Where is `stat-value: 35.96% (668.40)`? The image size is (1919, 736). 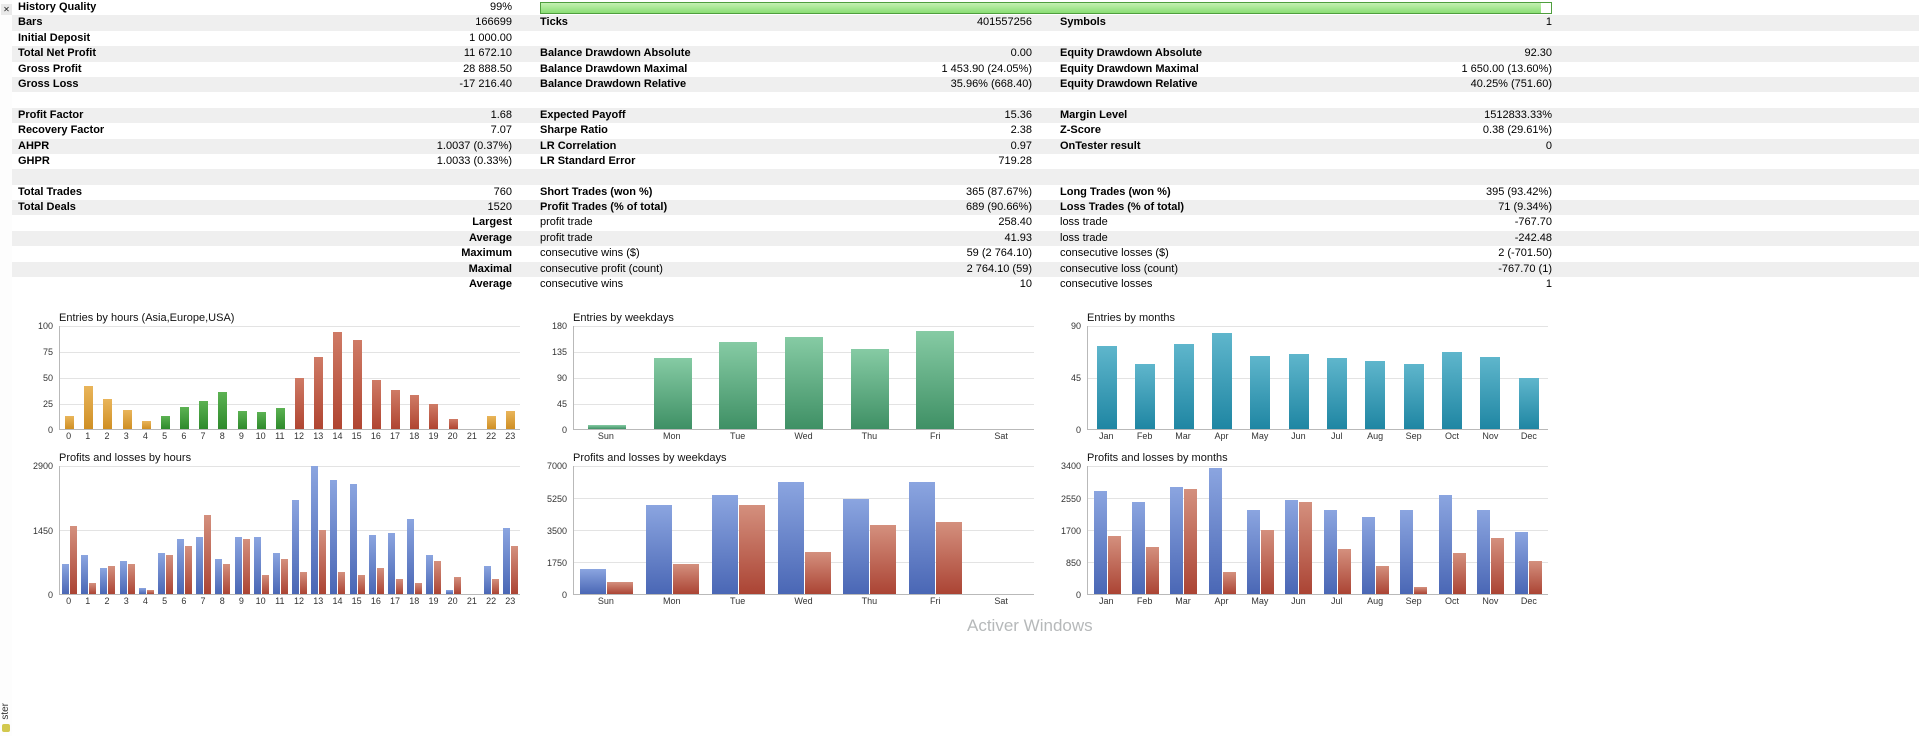
stat-value: 35.96% (668.40) is located at coordinates (991, 83).